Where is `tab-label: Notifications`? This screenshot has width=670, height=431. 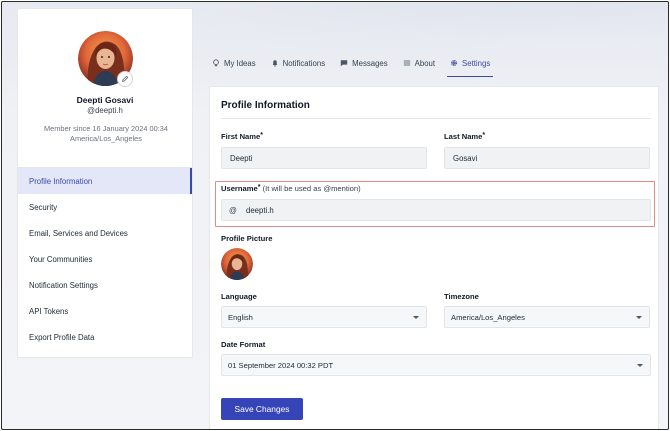 tab-label: Notifications is located at coordinates (304, 63).